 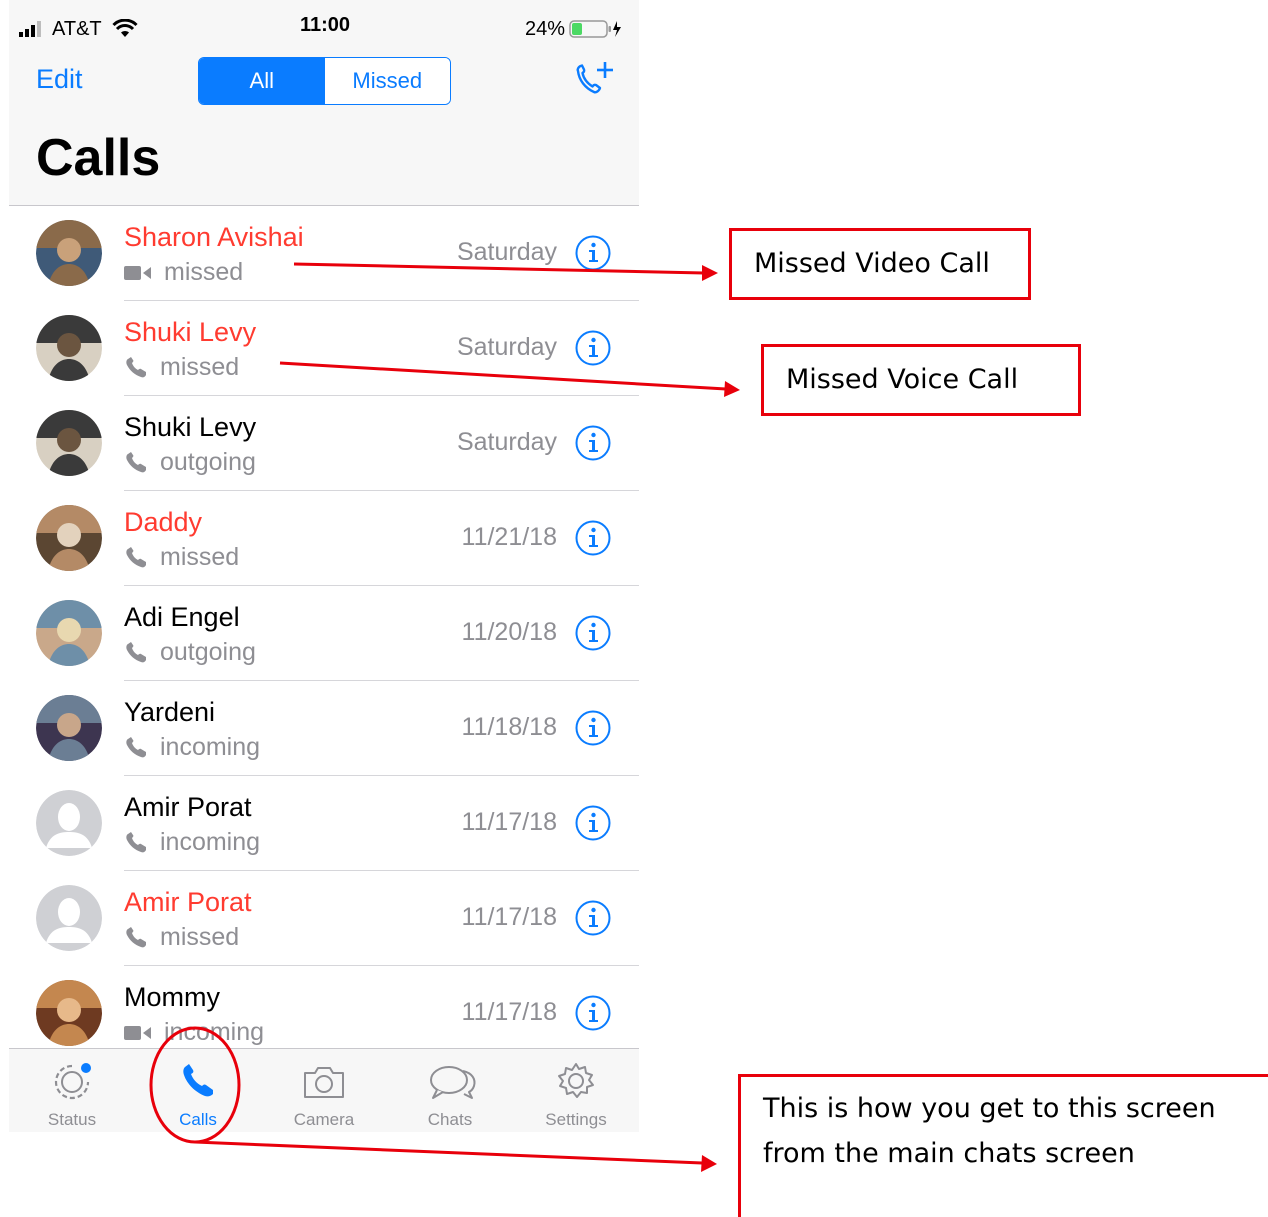 I want to click on navigation-arrowhead, so click(x=709, y=1163).